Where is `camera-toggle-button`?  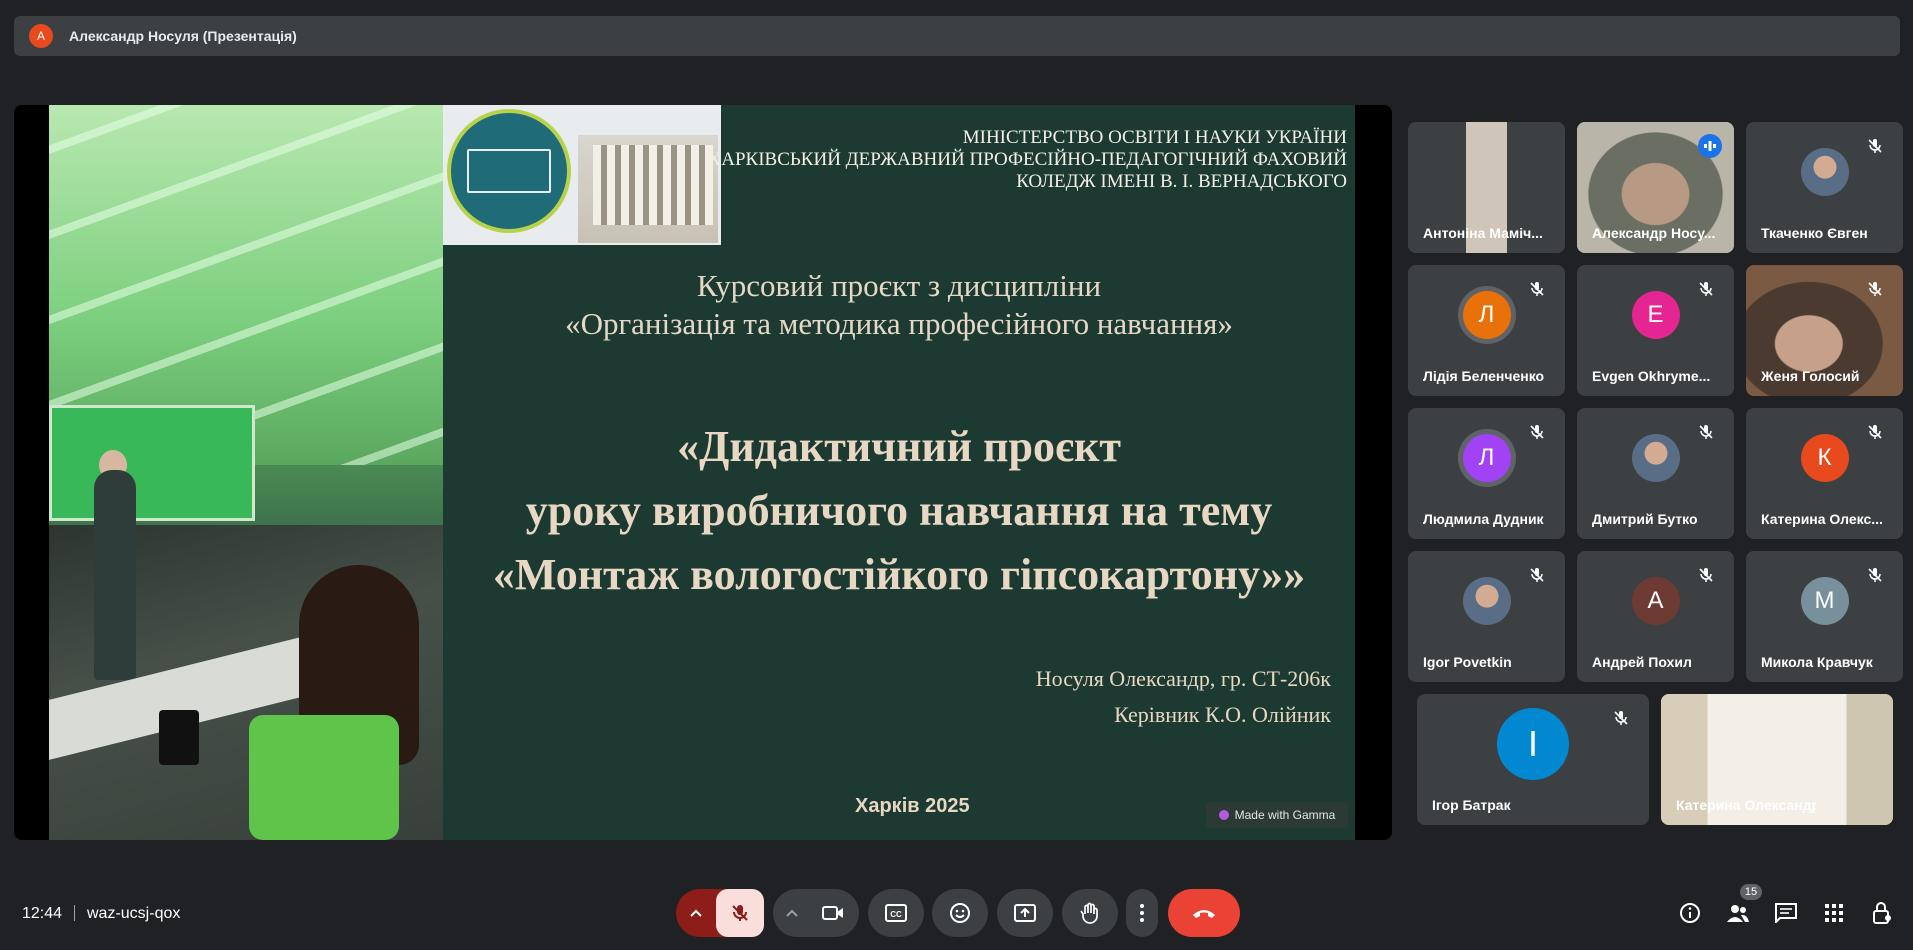 camera-toggle-button is located at coordinates (833, 913).